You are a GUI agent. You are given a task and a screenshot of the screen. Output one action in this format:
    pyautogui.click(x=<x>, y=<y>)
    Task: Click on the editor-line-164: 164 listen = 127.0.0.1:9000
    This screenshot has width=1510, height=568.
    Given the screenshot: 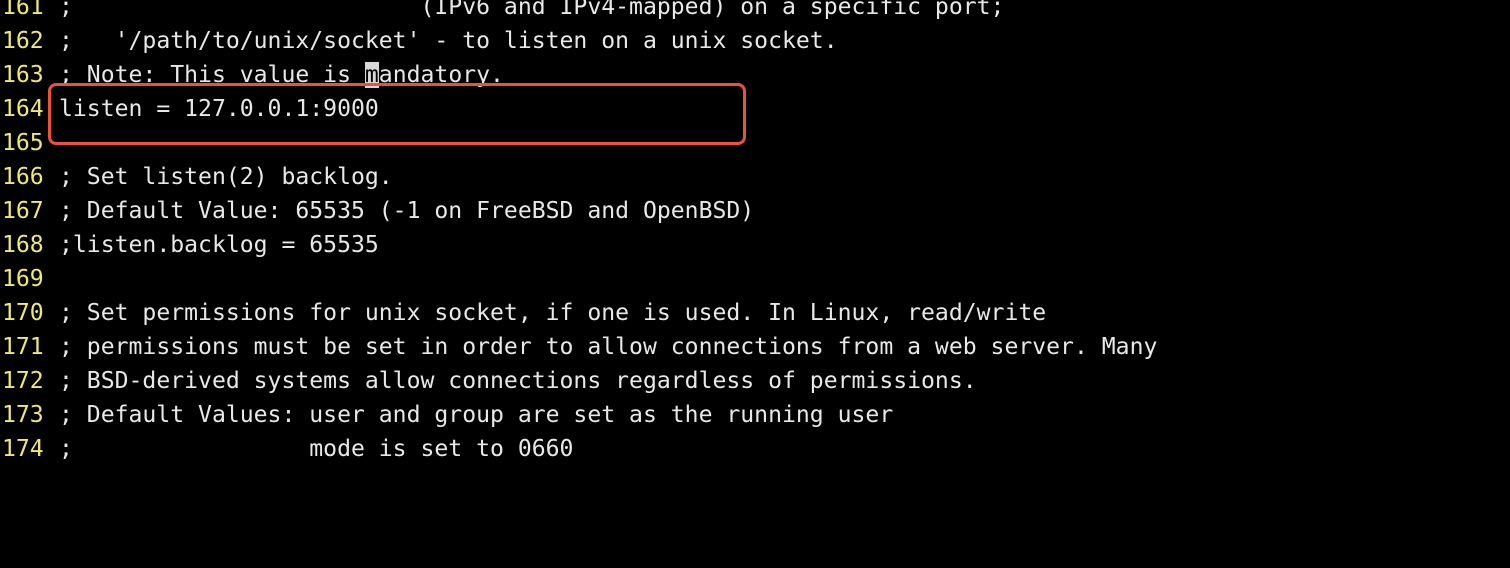 What is the action you would take?
    pyautogui.click(x=755, y=109)
    